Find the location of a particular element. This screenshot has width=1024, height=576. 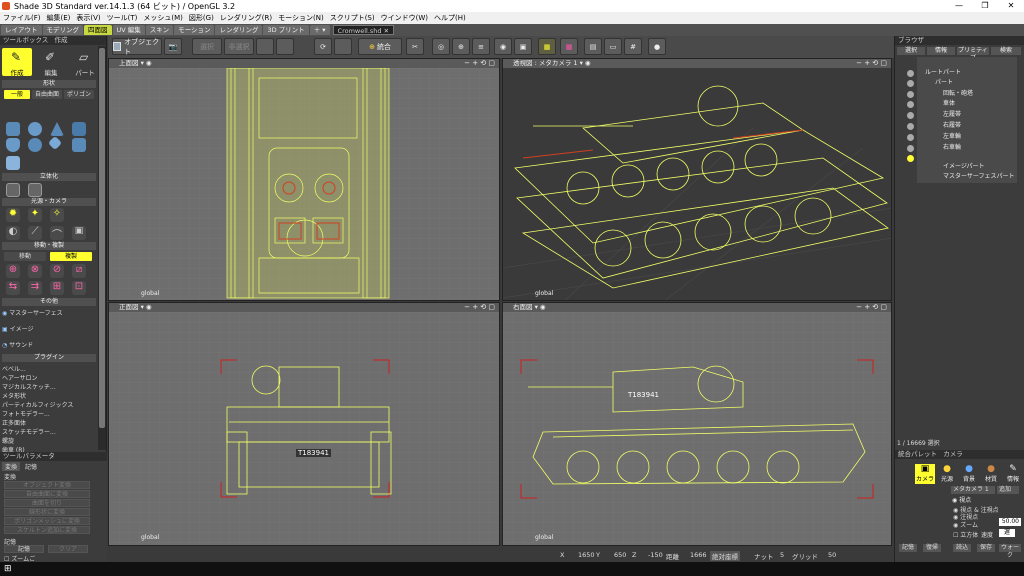

line-light-icon: ⟋ is located at coordinates (35, 233).